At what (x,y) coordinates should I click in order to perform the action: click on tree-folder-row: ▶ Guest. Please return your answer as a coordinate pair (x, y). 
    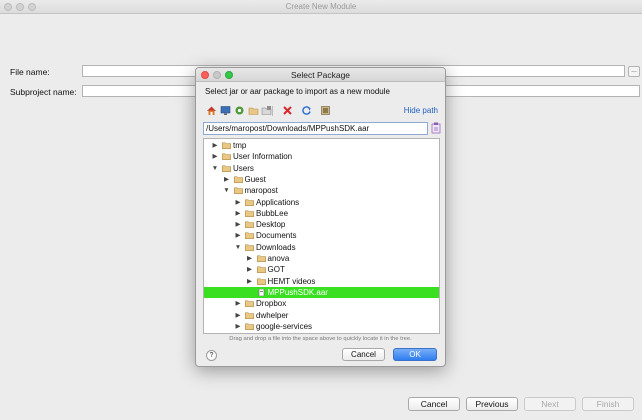
    Looking at the image, I should click on (321, 179).